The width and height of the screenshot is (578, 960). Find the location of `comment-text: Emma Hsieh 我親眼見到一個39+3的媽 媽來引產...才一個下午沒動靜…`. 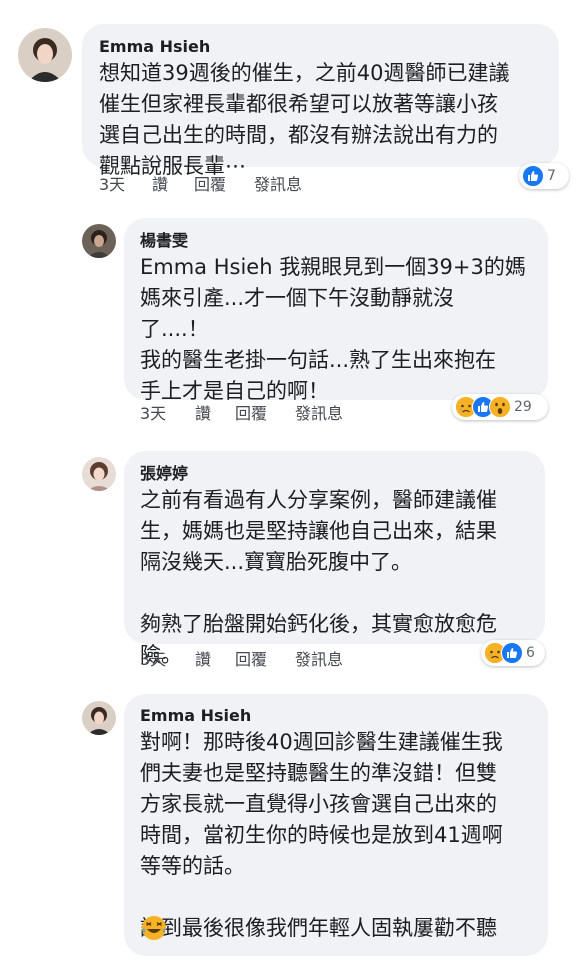

comment-text: Emma Hsieh 我親眼見到一個39+3的媽 媽來引產...才一個下午沒動靜… is located at coordinates (333, 329).